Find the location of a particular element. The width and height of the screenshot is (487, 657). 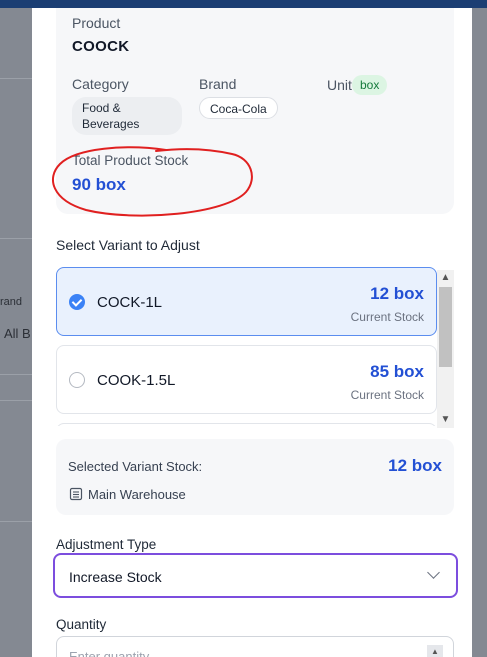

unit-label: Unit is located at coordinates (339, 85).